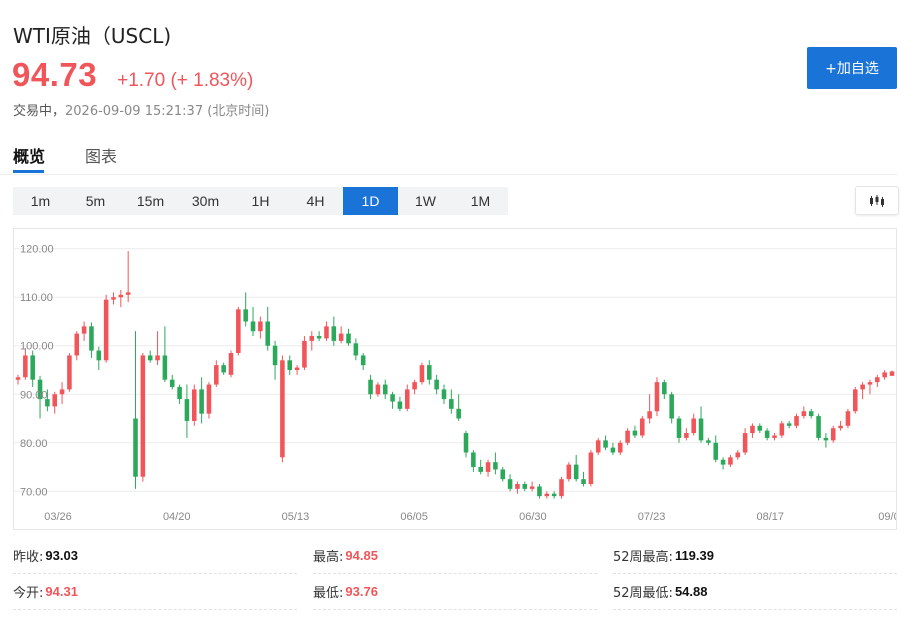  I want to click on period-1m: 1m, so click(40, 201).